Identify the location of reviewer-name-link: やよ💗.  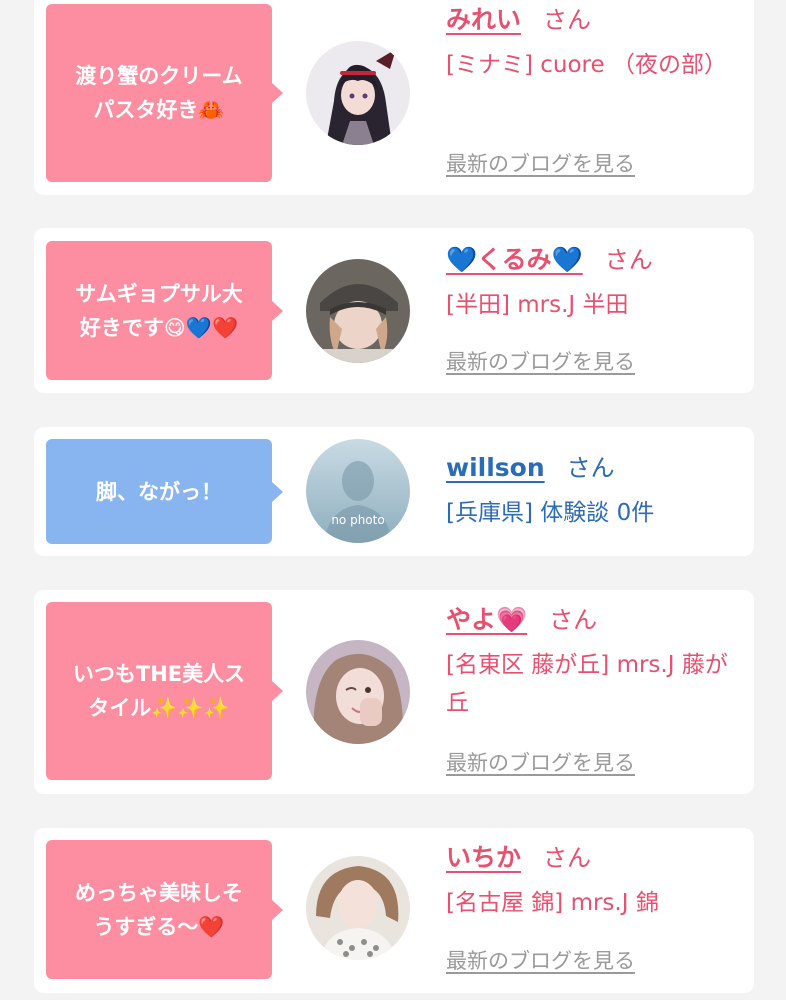
(486, 619).